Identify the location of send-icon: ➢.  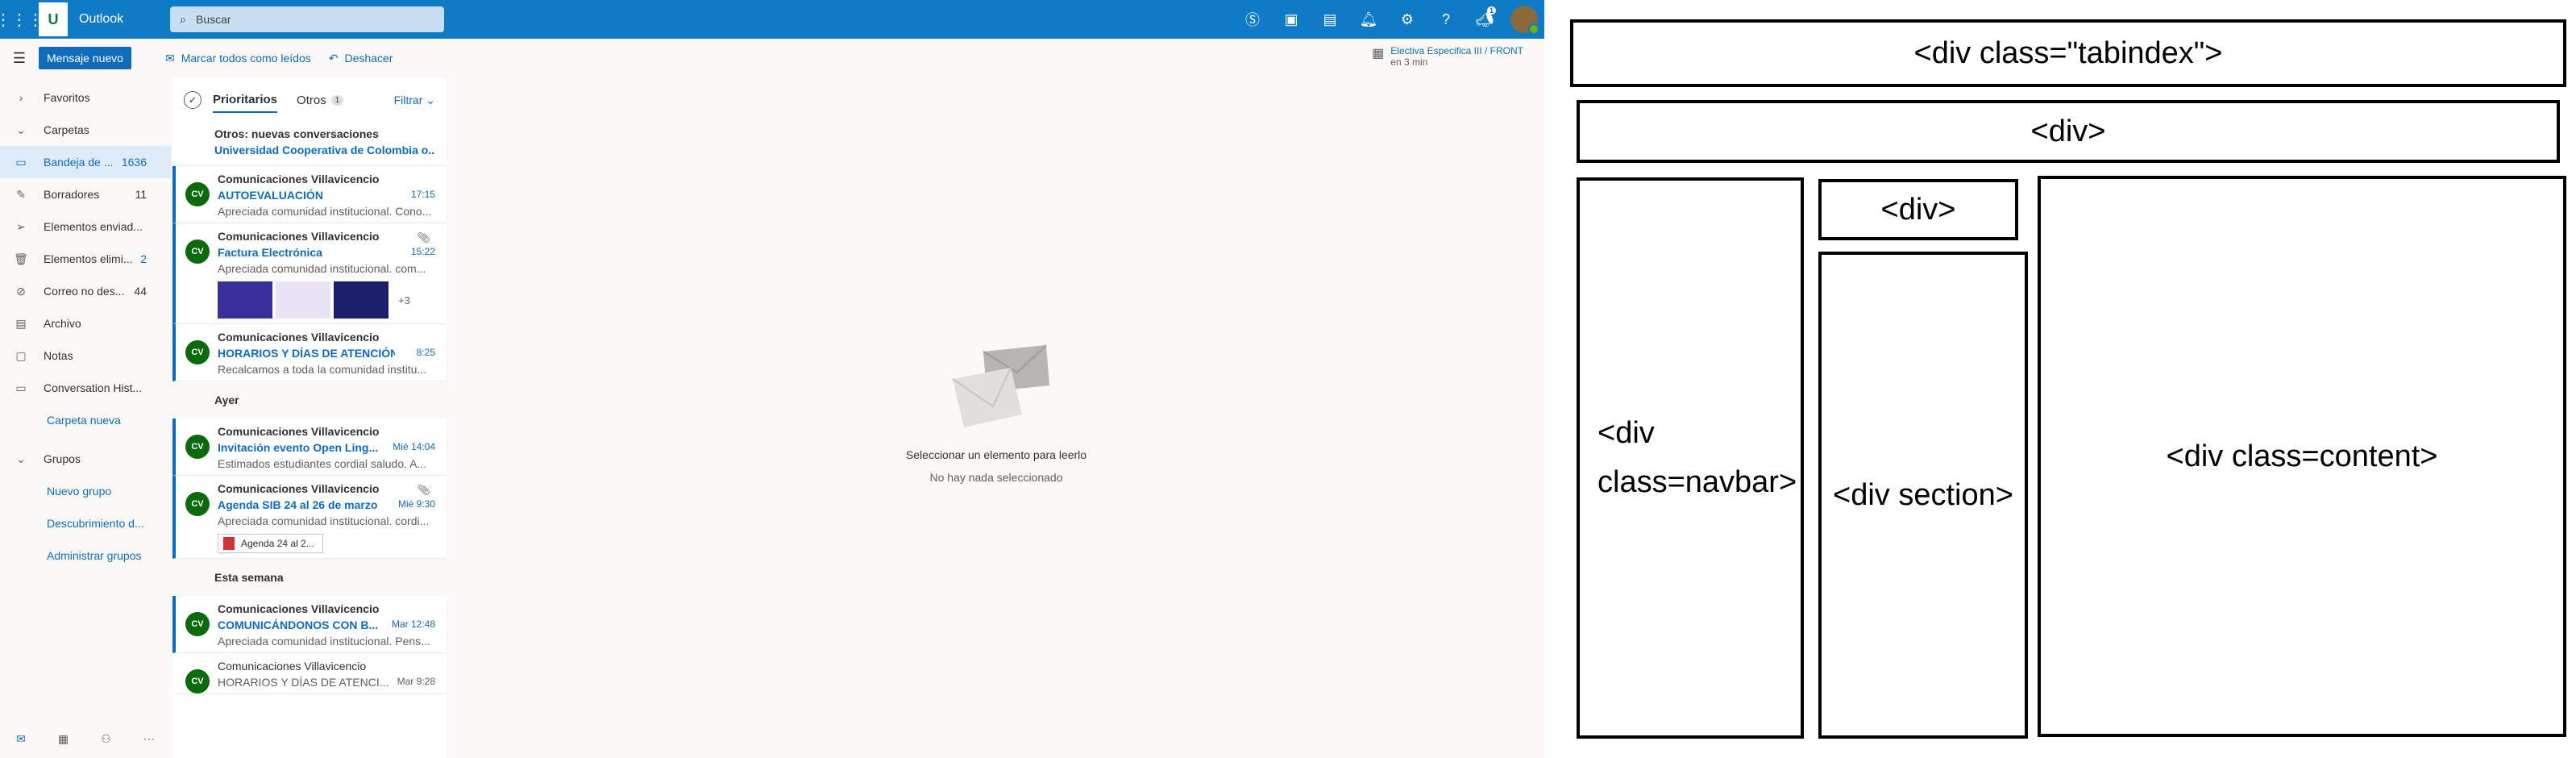
(21, 226).